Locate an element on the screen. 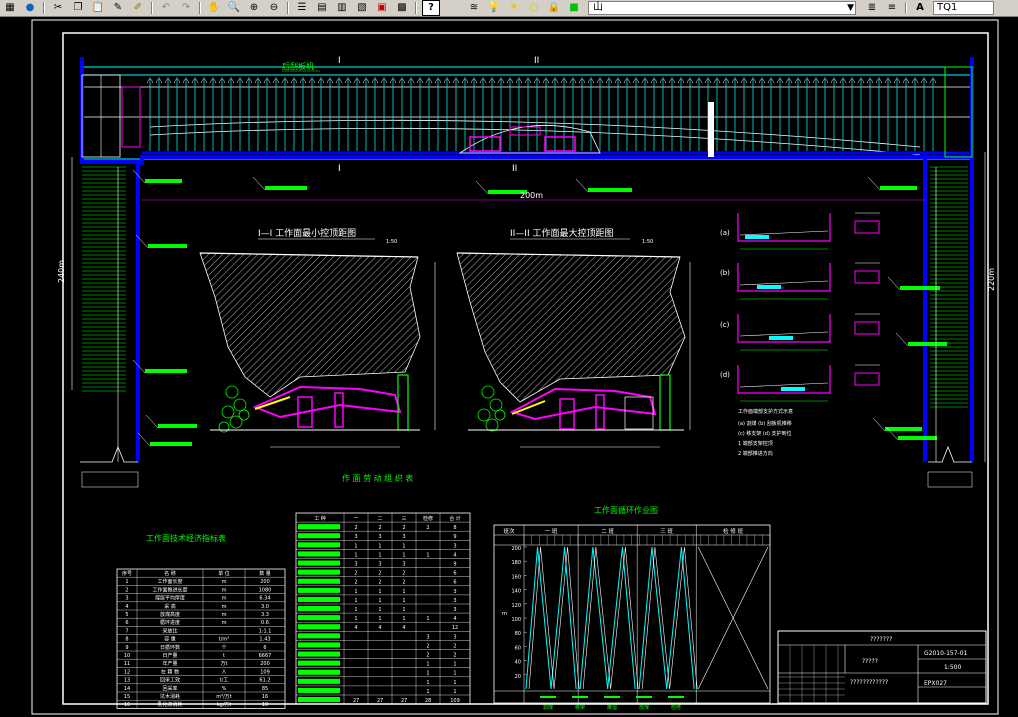 The image size is (1018, 717). chevron-down-icon: ▼ is located at coordinates (850, 8).